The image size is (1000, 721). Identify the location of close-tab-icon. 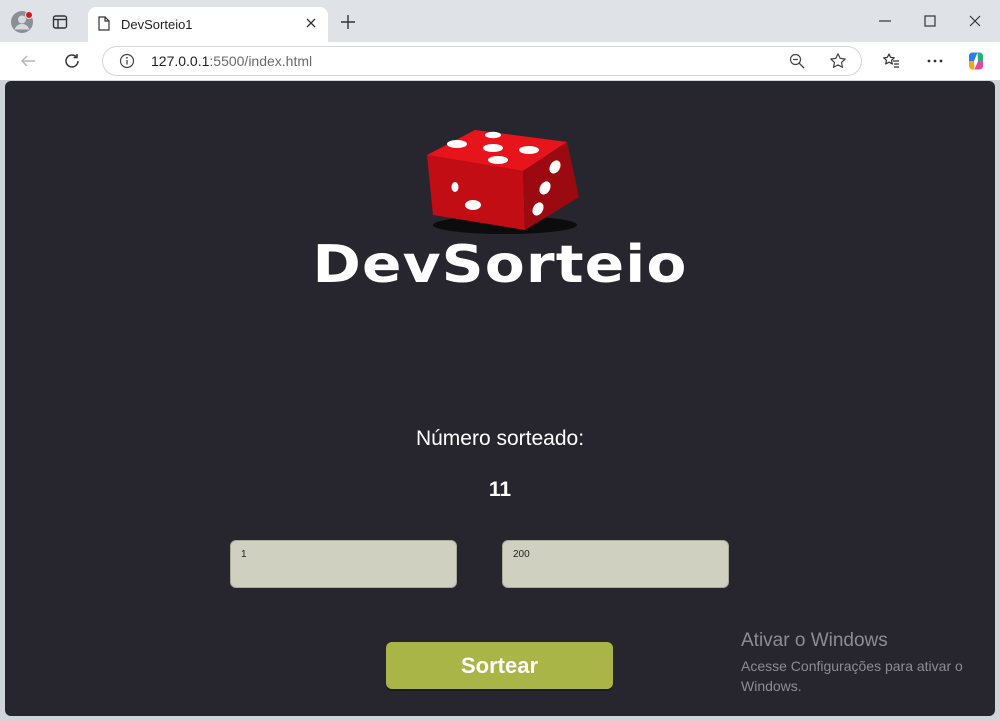
(311, 23).